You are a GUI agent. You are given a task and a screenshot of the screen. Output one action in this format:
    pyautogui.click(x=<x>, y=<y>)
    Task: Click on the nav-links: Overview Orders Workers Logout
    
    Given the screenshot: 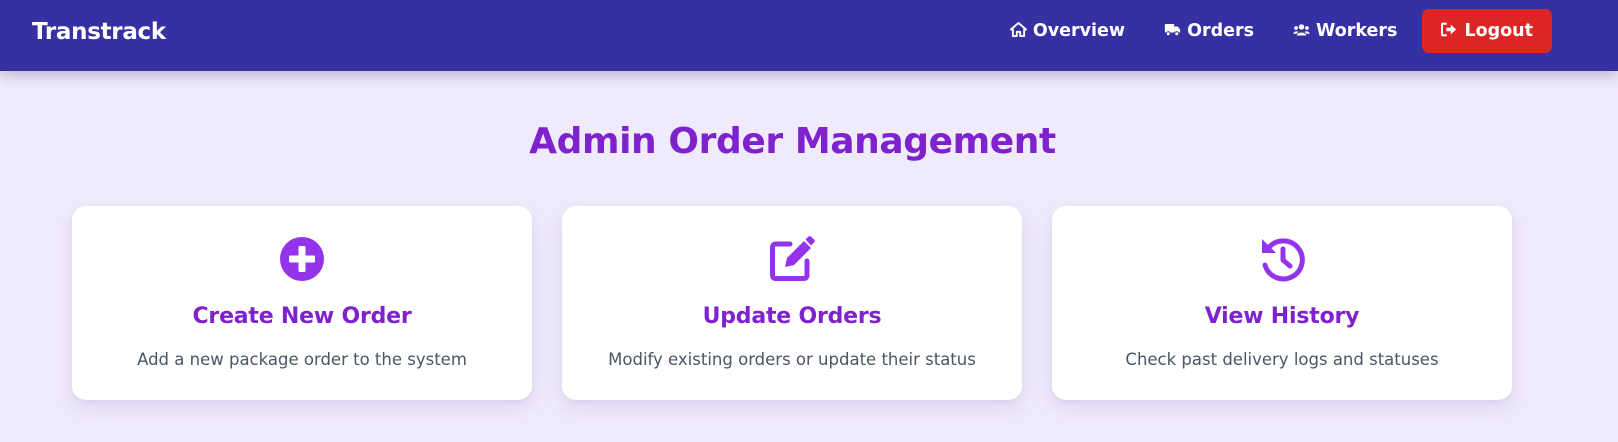 What is the action you would take?
    pyautogui.click(x=1280, y=31)
    